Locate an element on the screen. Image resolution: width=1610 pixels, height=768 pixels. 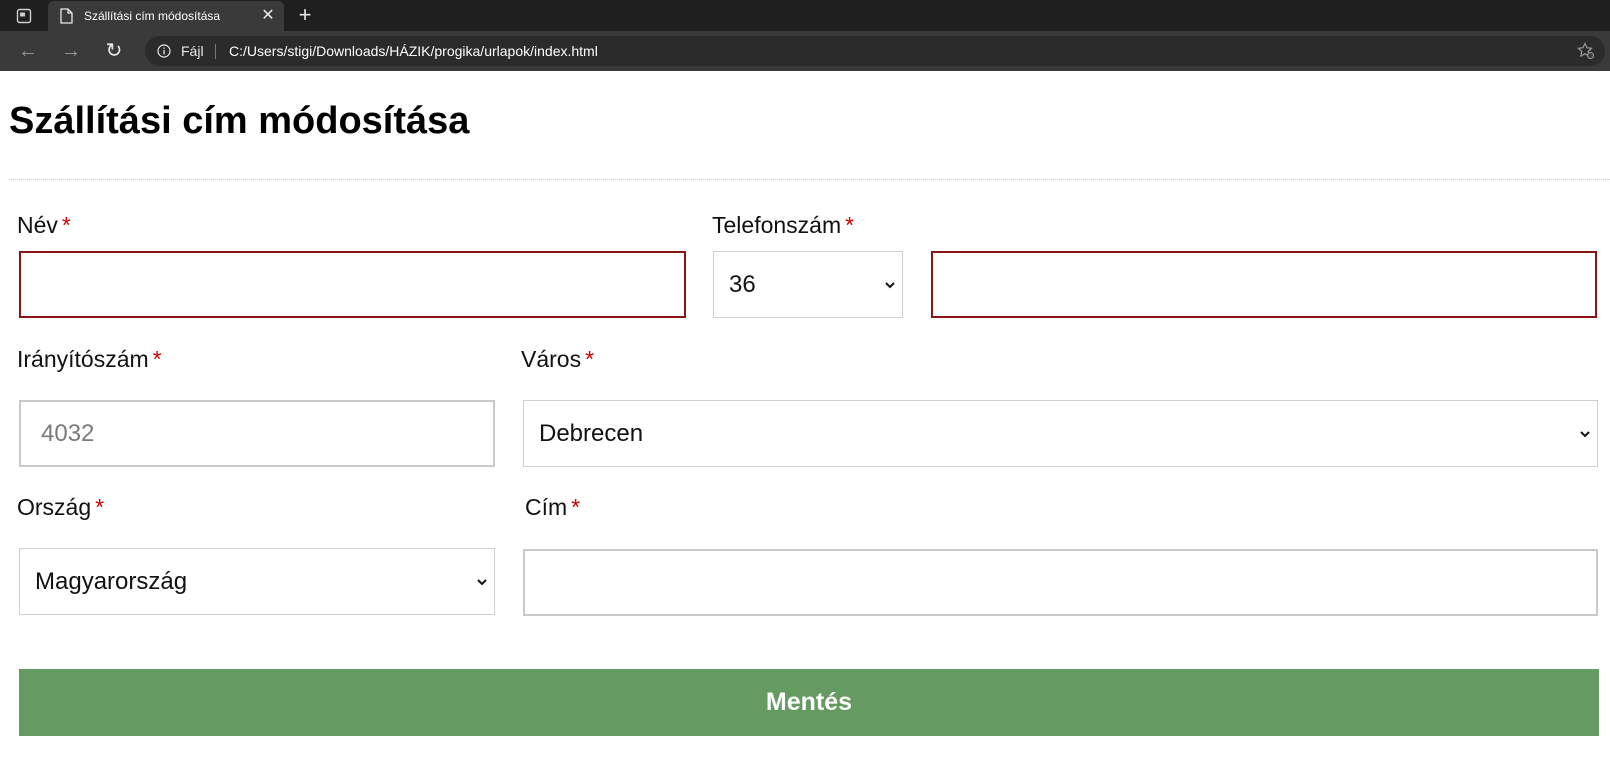
phone-country-code-select: 36 is located at coordinates (808, 284).